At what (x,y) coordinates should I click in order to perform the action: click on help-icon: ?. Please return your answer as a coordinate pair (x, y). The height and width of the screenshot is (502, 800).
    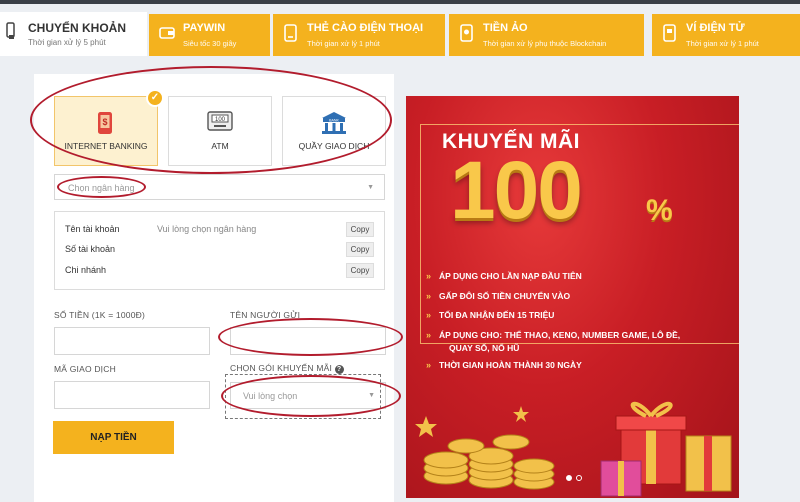
    Looking at the image, I should click on (339, 369).